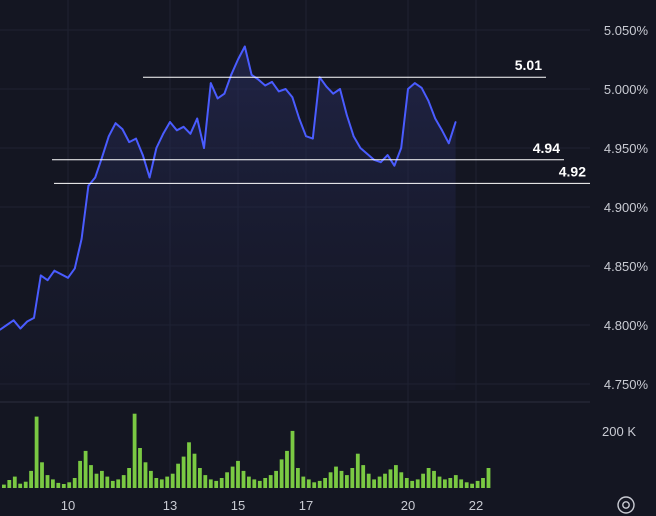 The image size is (656, 516). Describe the element at coordinates (546, 148) in the screenshot. I see `level-label: 4.94` at that location.